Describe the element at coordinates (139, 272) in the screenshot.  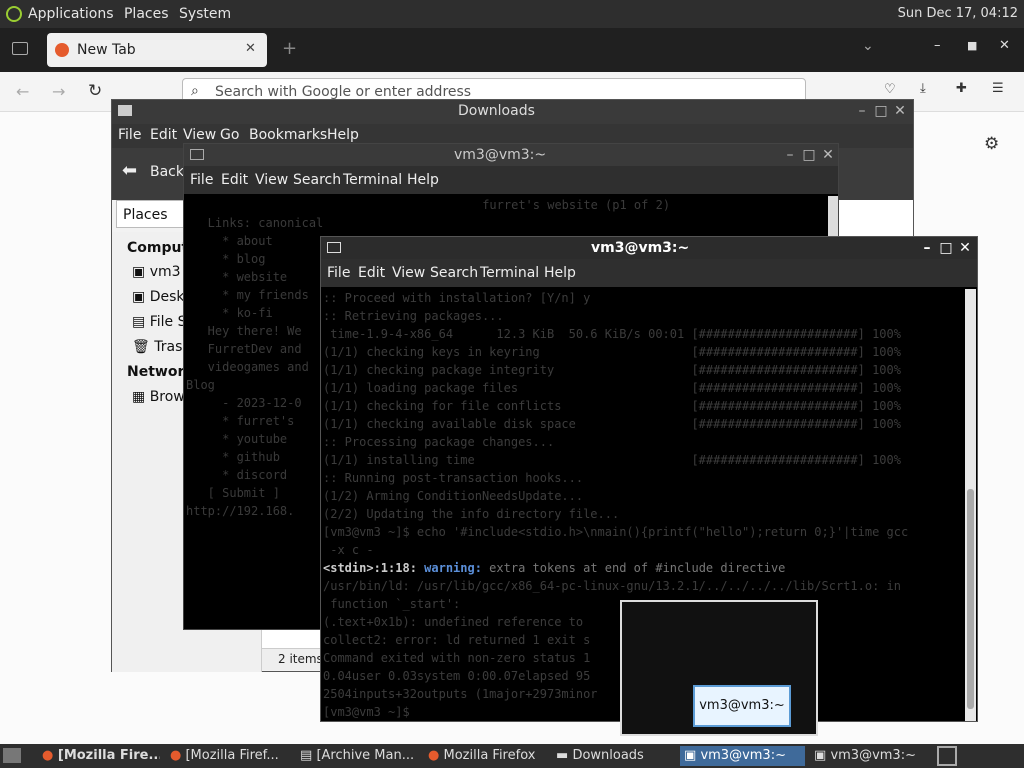
I see `home-icon: ▣` at that location.